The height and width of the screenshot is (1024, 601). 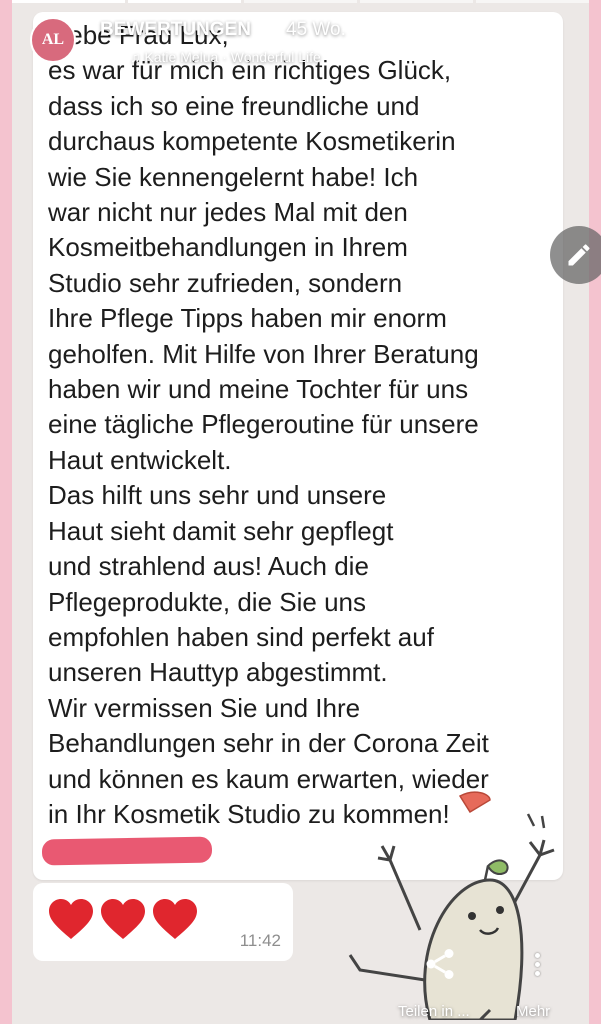 I want to click on message-line: empfohlen haben sind perfekt auf, so click(x=241, y=636).